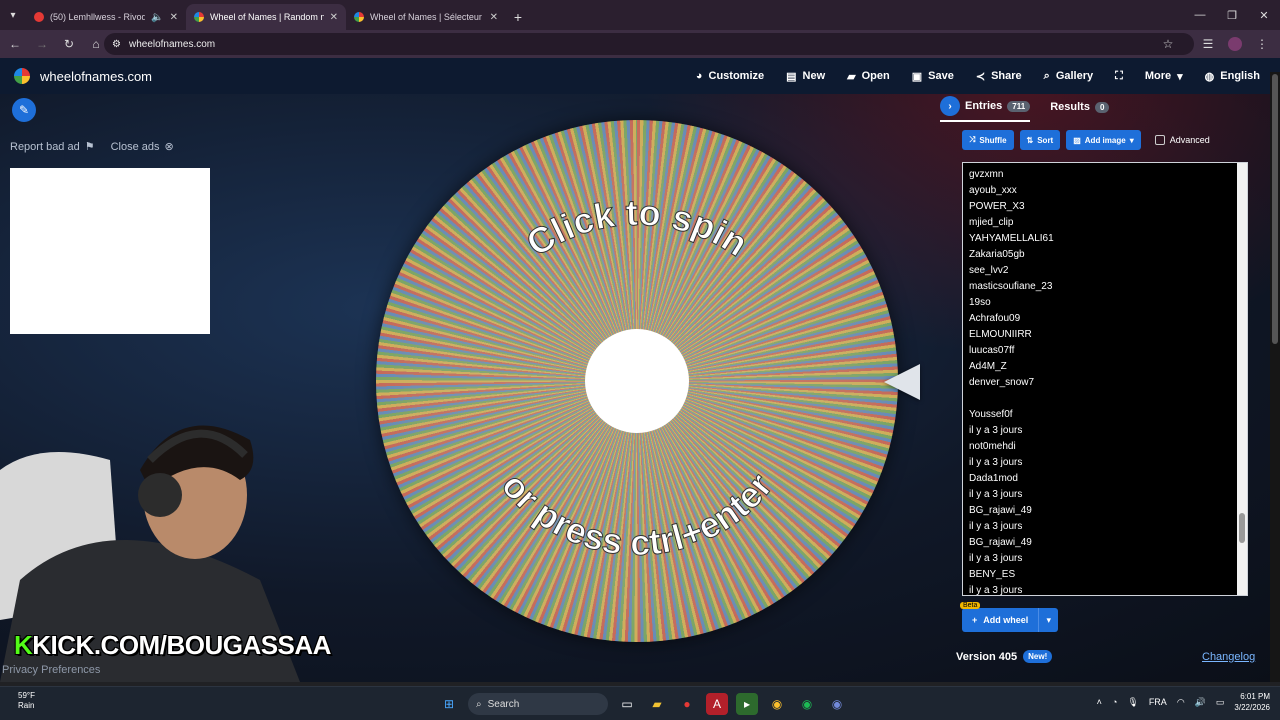 This screenshot has height=720, width=1280. What do you see at coordinates (627, 704) in the screenshot?
I see `task-view-icon: ▭` at bounding box center [627, 704].